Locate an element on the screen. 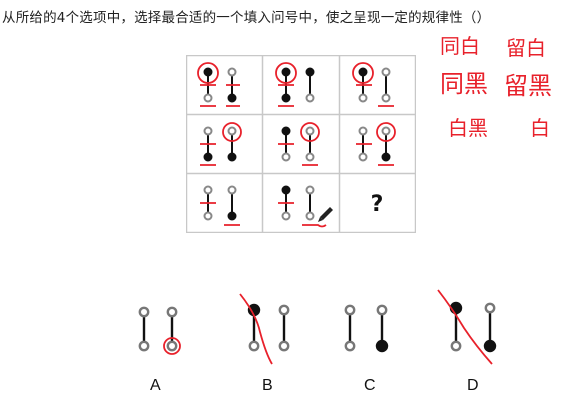 The width and height of the screenshot is (566, 413). handwritten-note-6: 白 is located at coordinates (540, 128).